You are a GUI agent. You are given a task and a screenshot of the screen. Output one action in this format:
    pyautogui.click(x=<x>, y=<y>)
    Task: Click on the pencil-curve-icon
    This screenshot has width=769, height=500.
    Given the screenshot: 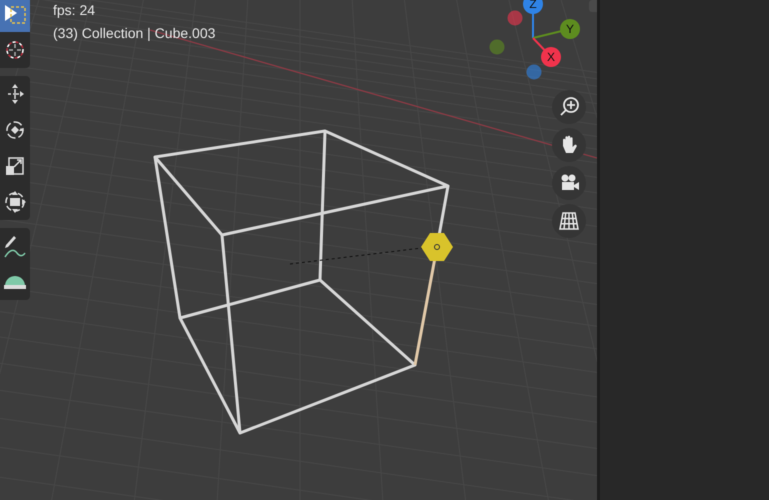 What is the action you would take?
    pyautogui.click(x=15, y=246)
    